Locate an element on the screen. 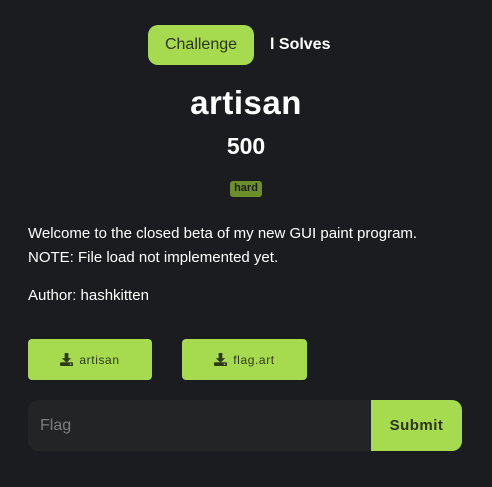 Image resolution: width=492 pixels, height=487 pixels. challenge-tabs: Challenge l Solves is located at coordinates (246, 45).